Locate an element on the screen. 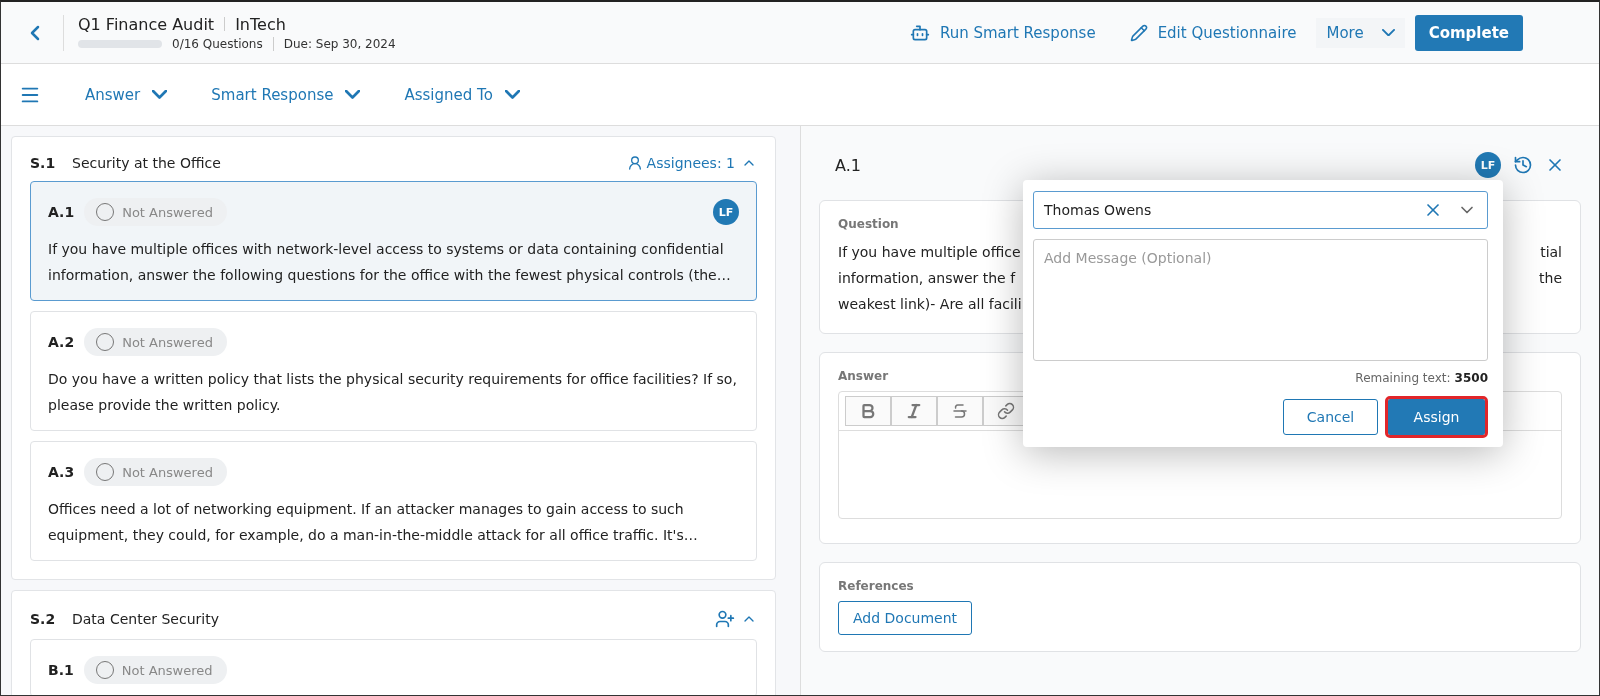  references-label: References is located at coordinates (876, 586).